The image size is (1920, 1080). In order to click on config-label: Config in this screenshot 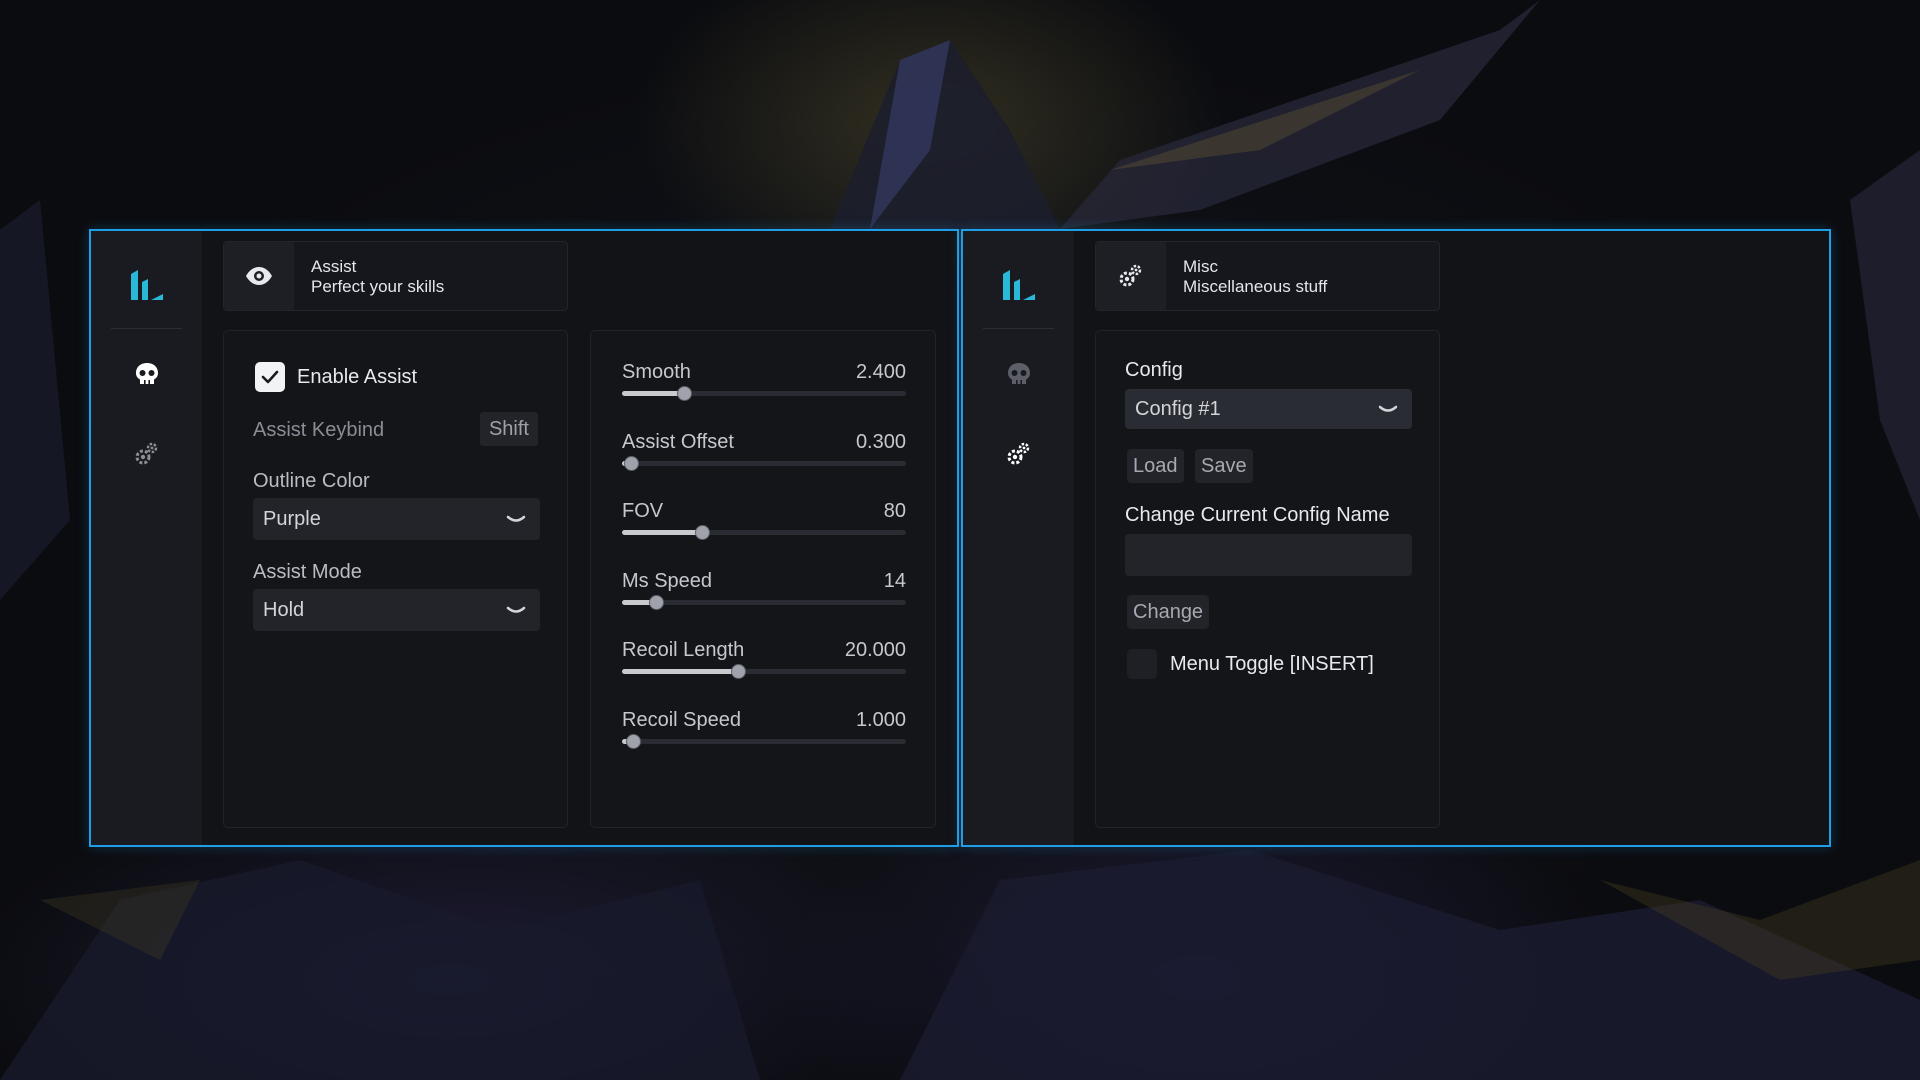, I will do `click(1154, 370)`.